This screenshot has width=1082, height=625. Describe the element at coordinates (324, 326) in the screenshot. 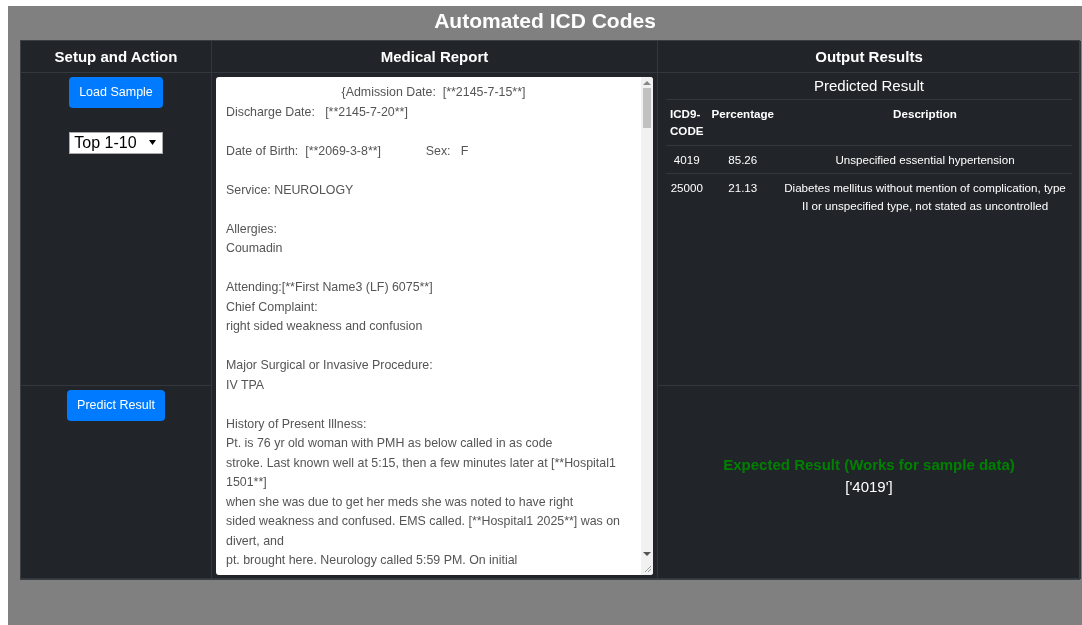

I see `report-line: right sided weakness and confusion` at that location.